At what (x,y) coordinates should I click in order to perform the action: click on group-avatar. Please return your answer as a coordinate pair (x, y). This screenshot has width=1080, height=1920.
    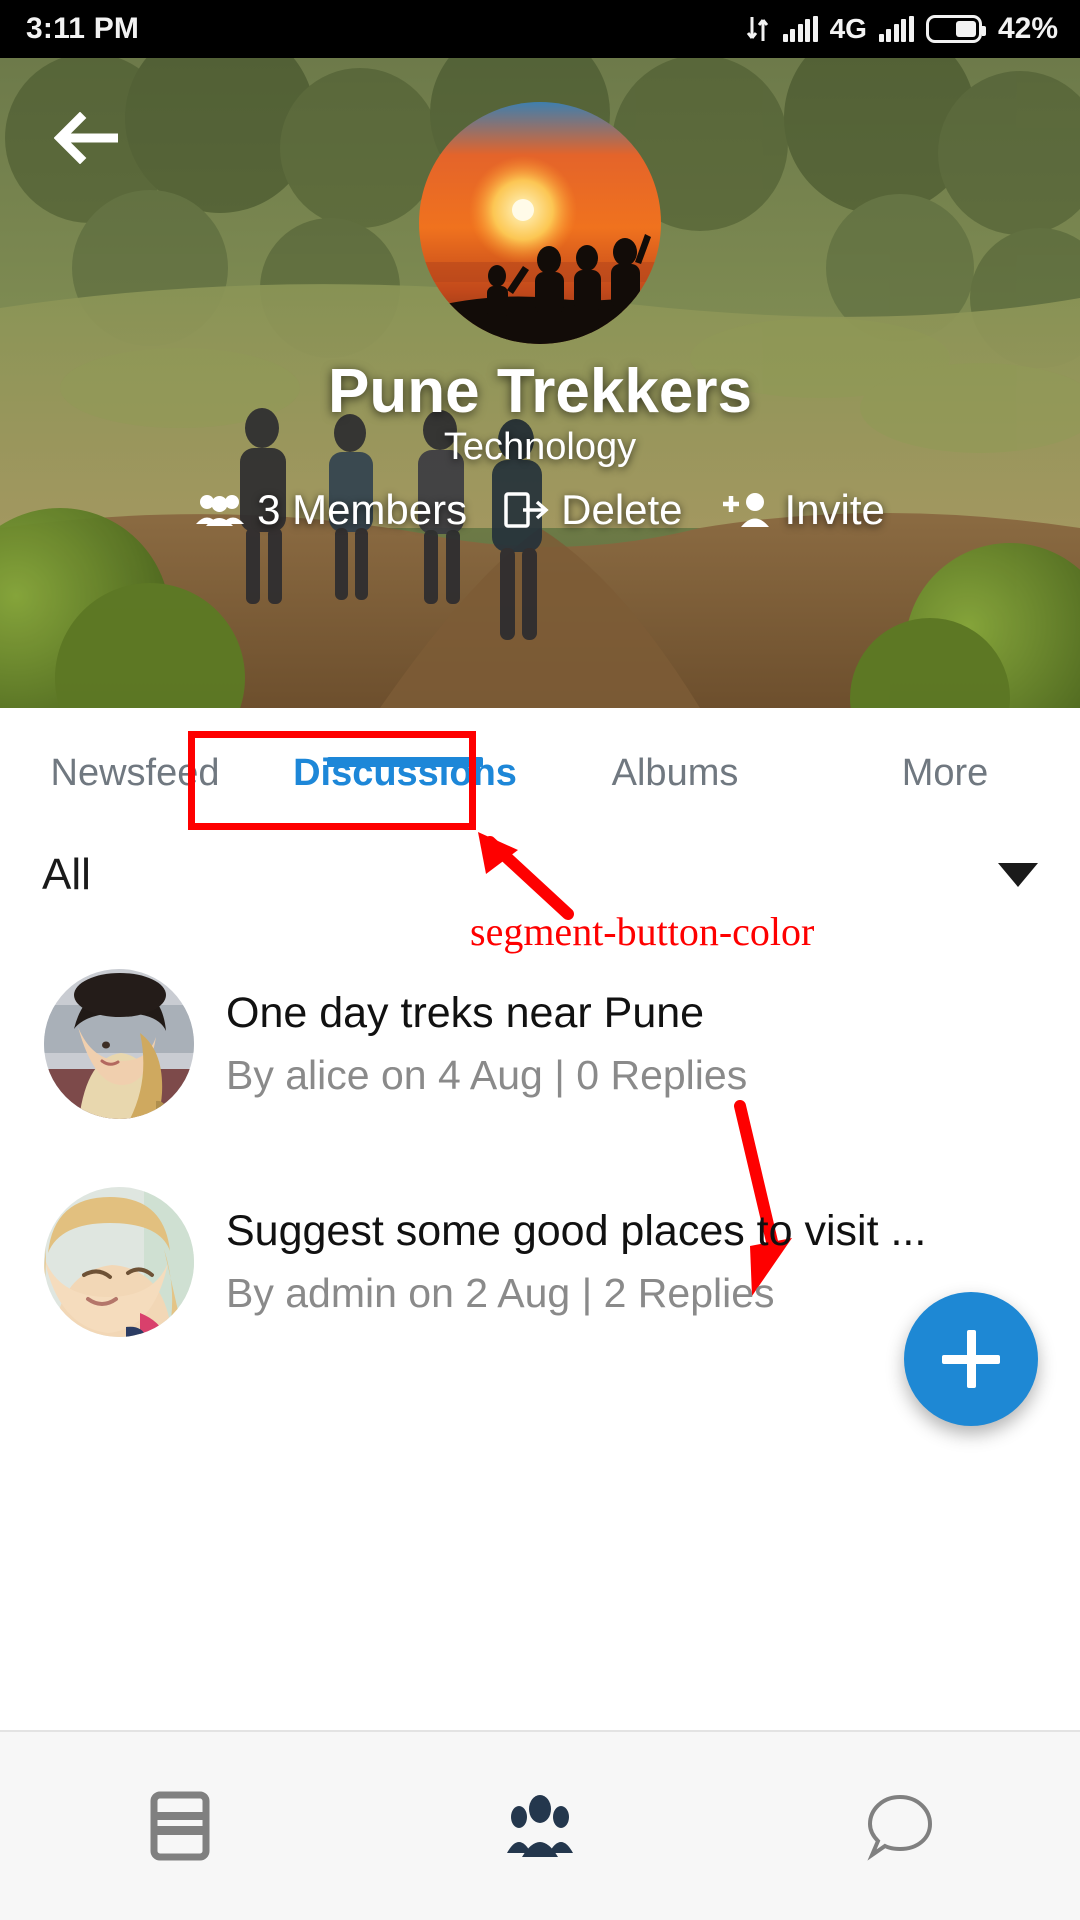
    Looking at the image, I should click on (540, 223).